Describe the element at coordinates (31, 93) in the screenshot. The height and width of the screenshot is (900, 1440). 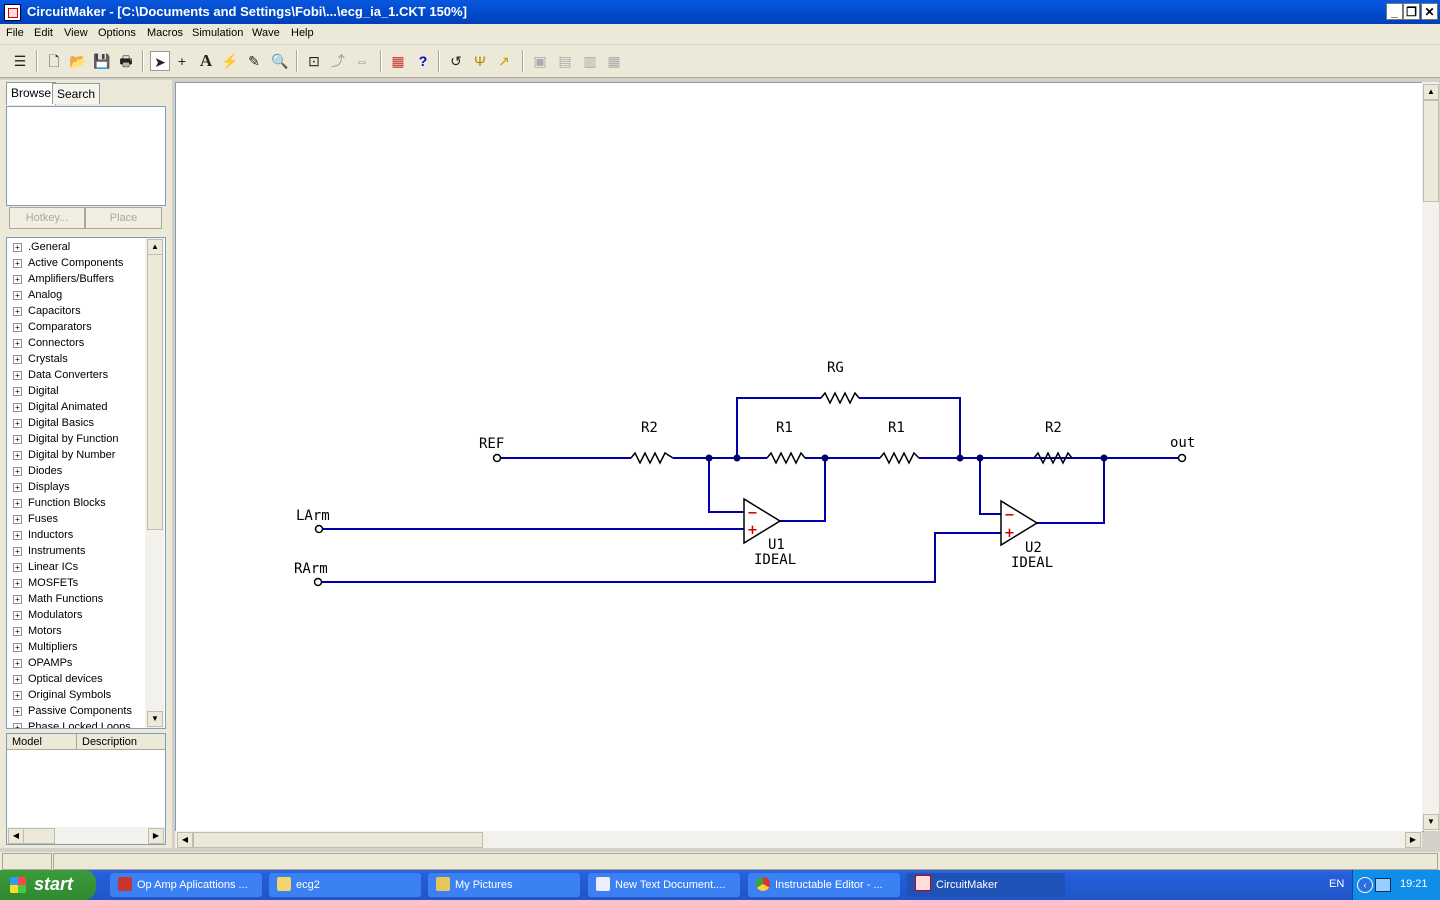
I see `tab-browse: Browse` at that location.